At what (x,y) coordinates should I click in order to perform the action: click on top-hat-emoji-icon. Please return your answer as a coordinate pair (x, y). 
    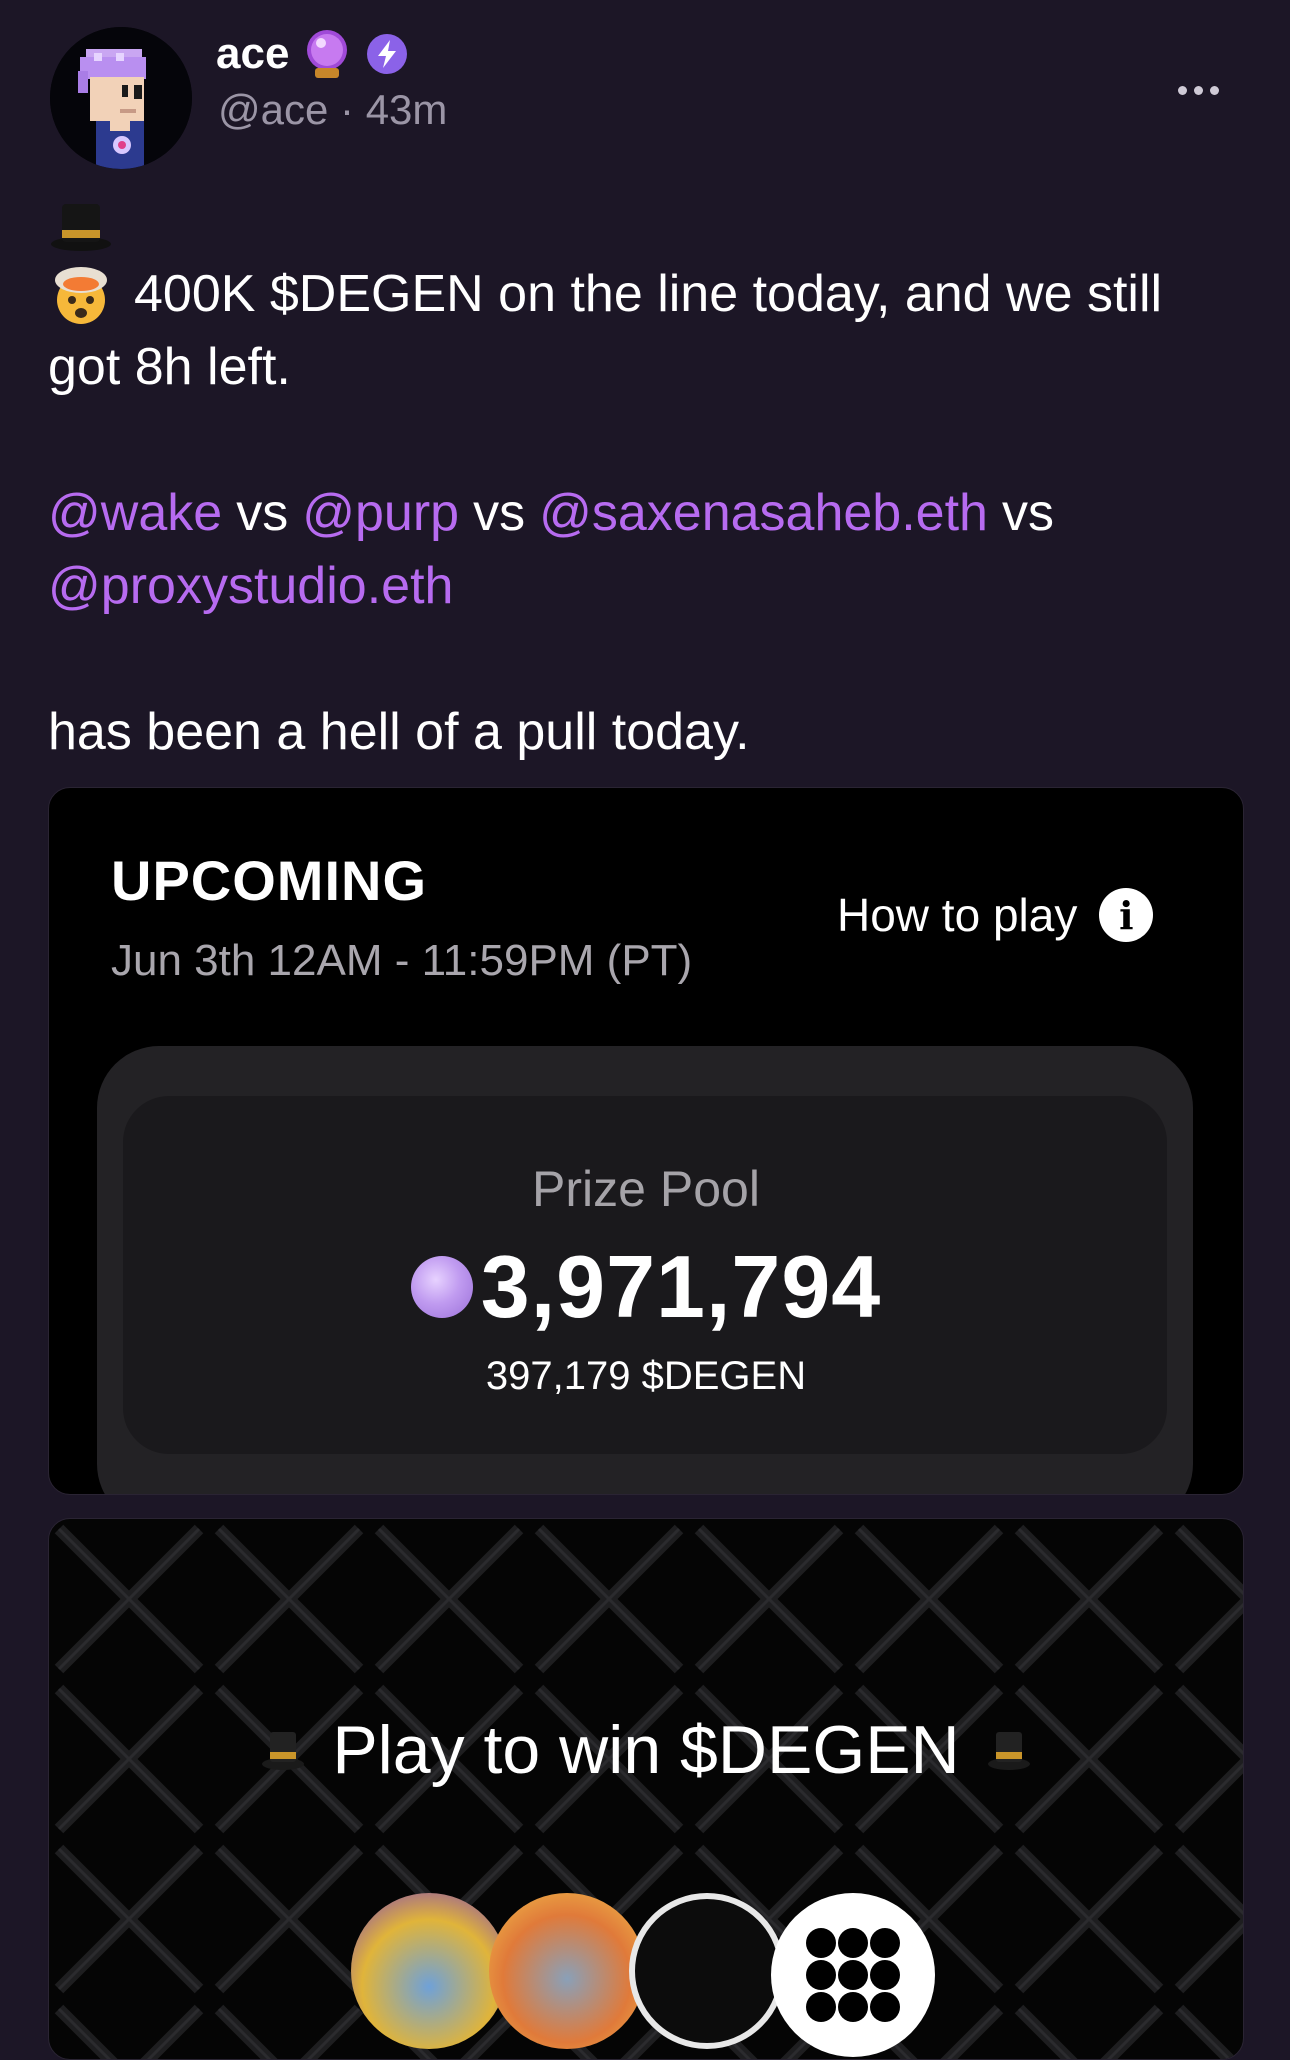
    Looking at the image, I should click on (81, 227).